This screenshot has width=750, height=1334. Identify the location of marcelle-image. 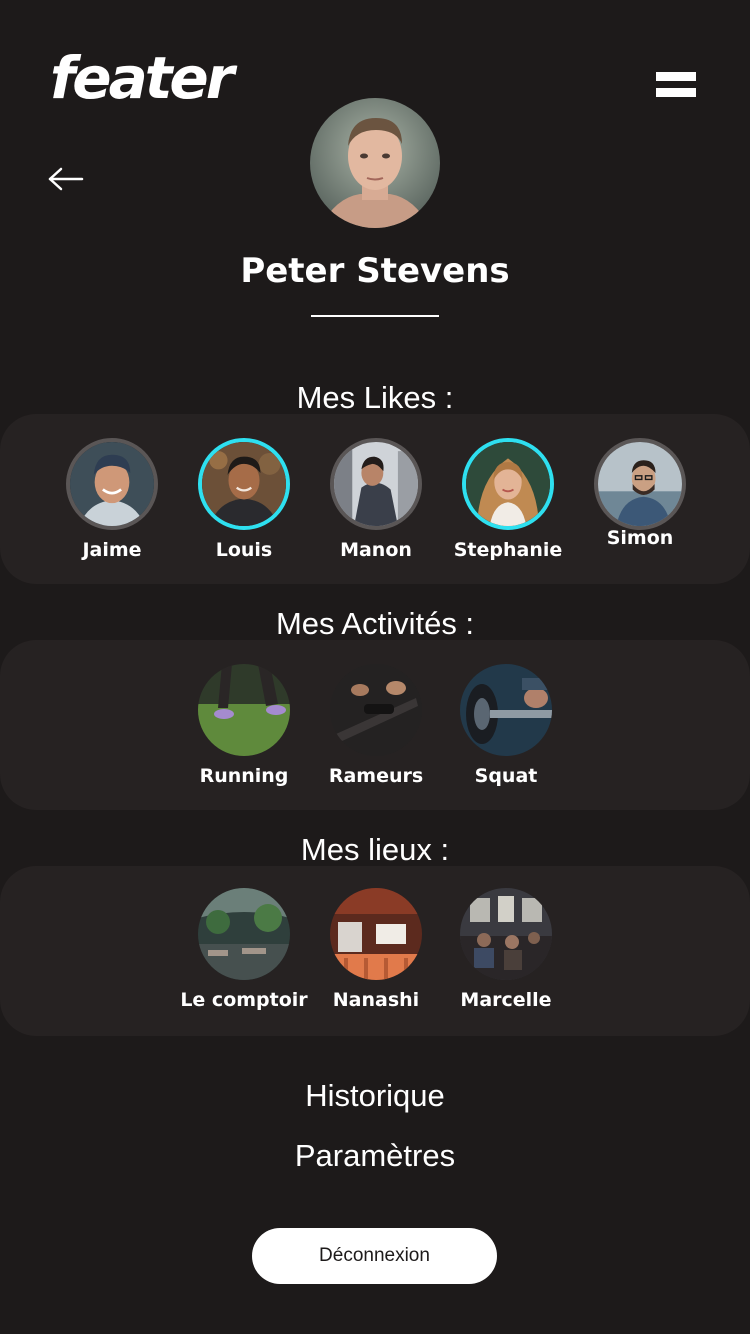
(506, 934).